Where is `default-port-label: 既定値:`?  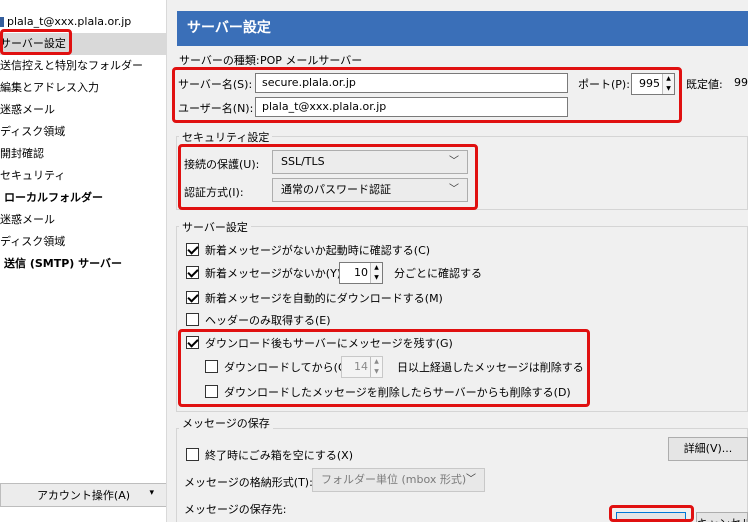 default-port-label: 既定値: is located at coordinates (704, 84).